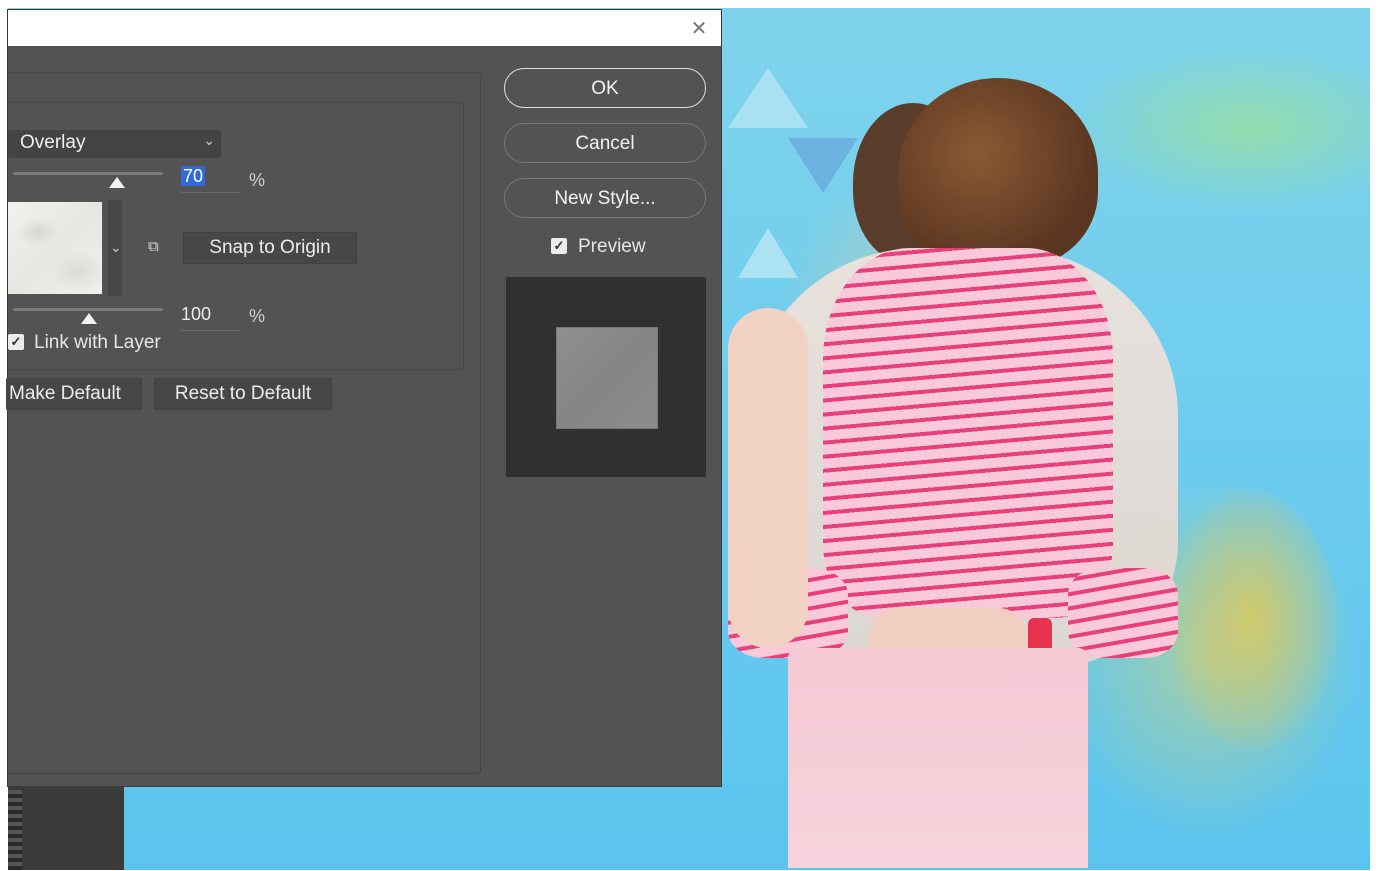 The height and width of the screenshot is (871, 1381). I want to click on scale-slider-thumb, so click(89, 318).